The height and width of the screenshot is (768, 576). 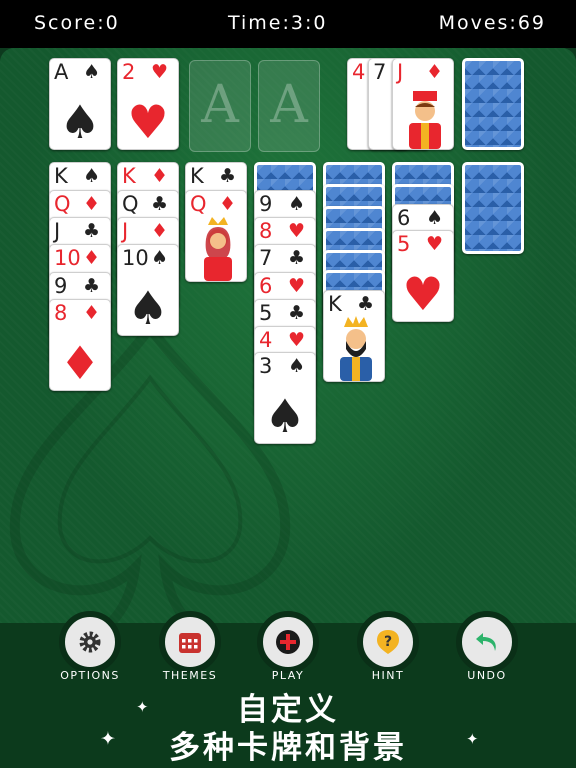 I want to click on options-circle, so click(x=90, y=642).